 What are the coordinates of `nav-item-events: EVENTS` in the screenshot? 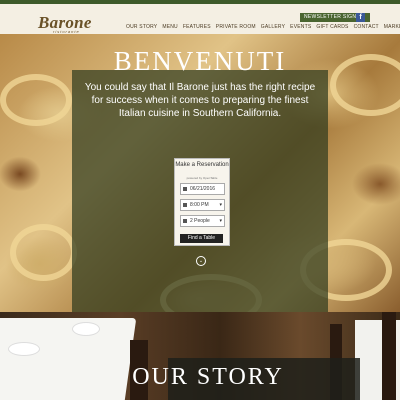 It's located at (300, 28).